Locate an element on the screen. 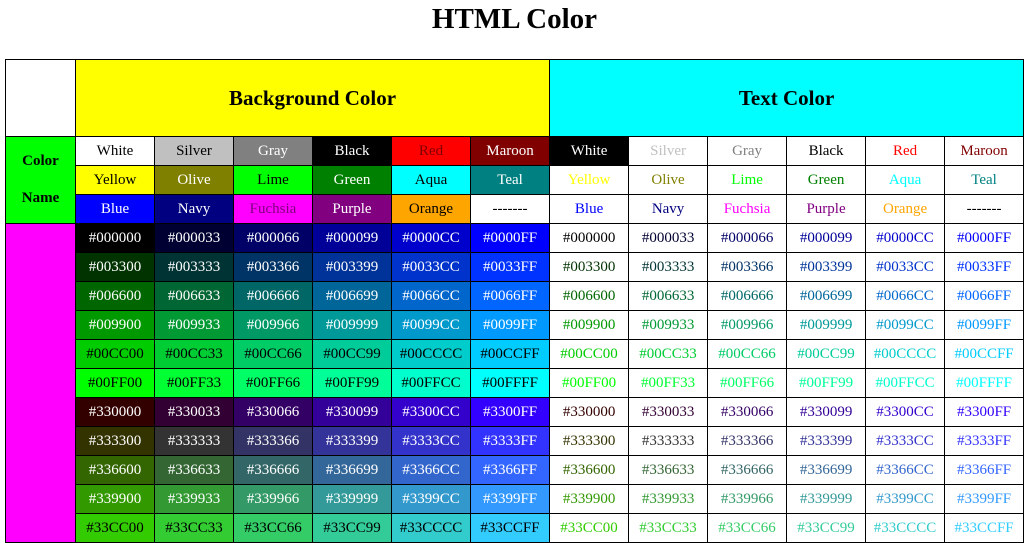  bg-hex-color-cell: #330033 is located at coordinates (194, 412).